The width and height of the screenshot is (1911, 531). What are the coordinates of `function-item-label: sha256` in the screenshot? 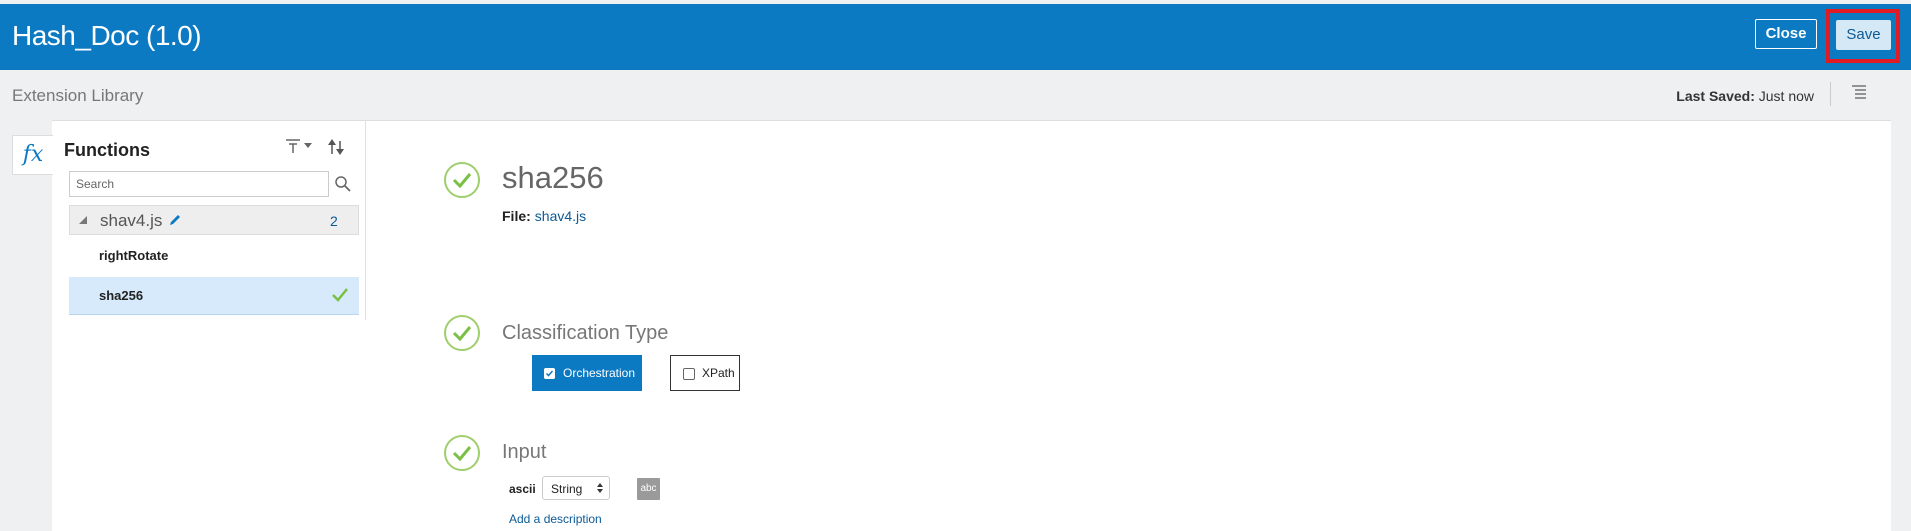 It's located at (121, 295).